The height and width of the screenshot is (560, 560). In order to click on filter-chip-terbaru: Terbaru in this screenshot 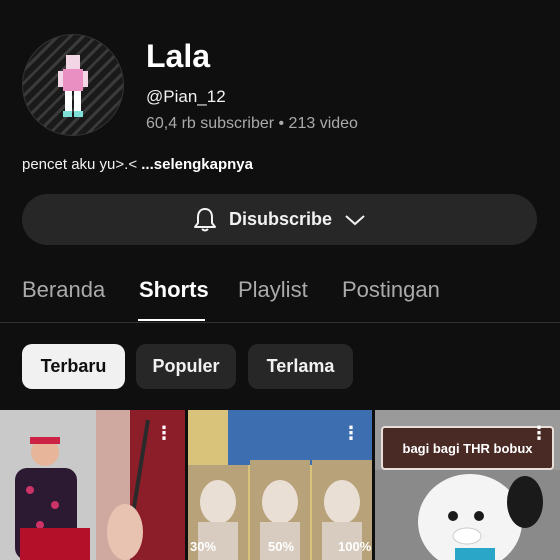, I will do `click(73, 366)`.